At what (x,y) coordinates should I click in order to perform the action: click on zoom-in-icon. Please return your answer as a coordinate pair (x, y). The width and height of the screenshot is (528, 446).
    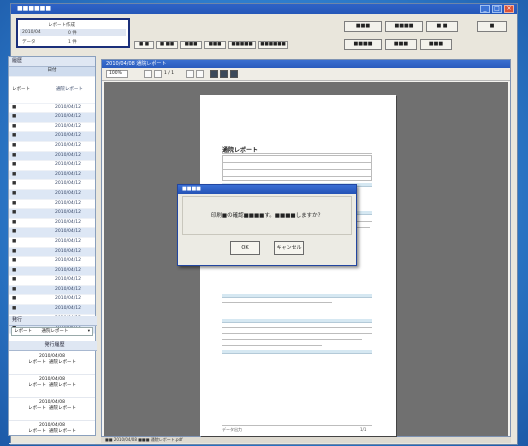
    Looking at the image, I should click on (148, 74).